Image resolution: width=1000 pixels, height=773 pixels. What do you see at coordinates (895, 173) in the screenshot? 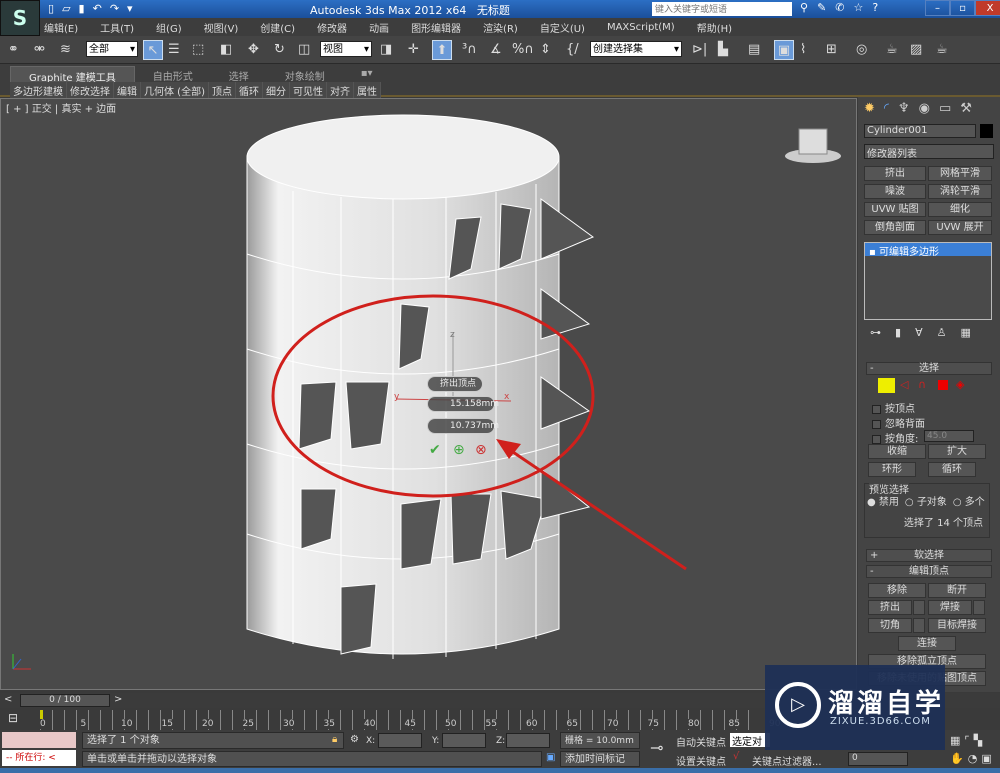
I see `mod-extrude-button: 挤出` at bounding box center [895, 173].